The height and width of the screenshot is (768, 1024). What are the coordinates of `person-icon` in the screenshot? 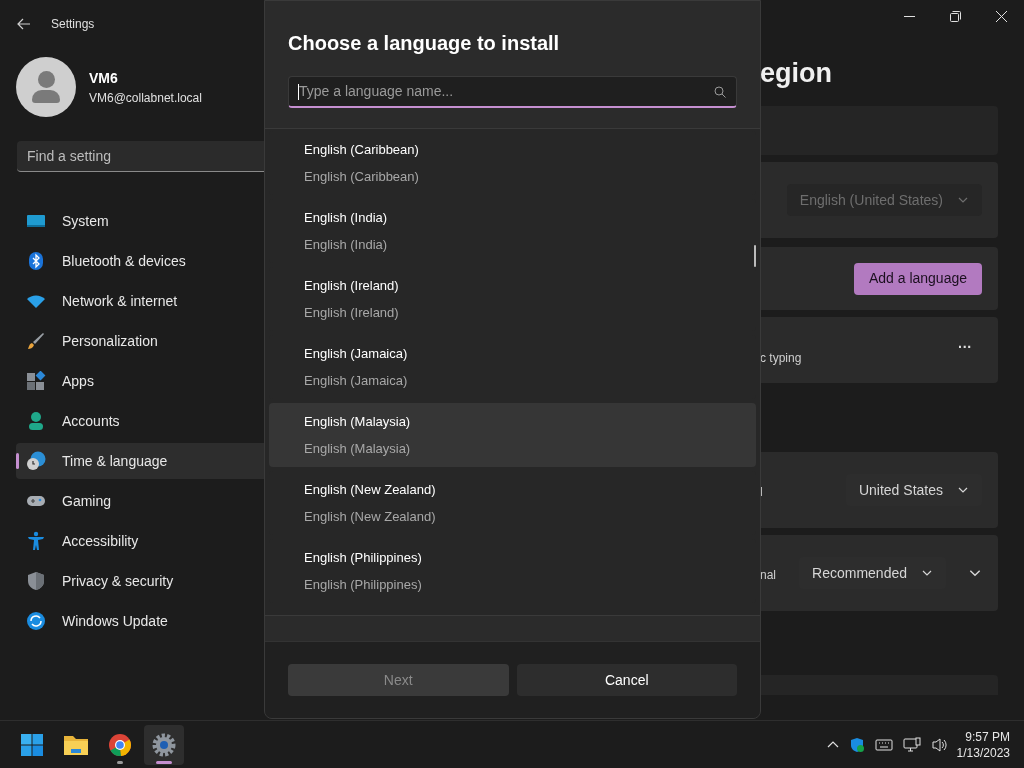 It's located at (36, 421).